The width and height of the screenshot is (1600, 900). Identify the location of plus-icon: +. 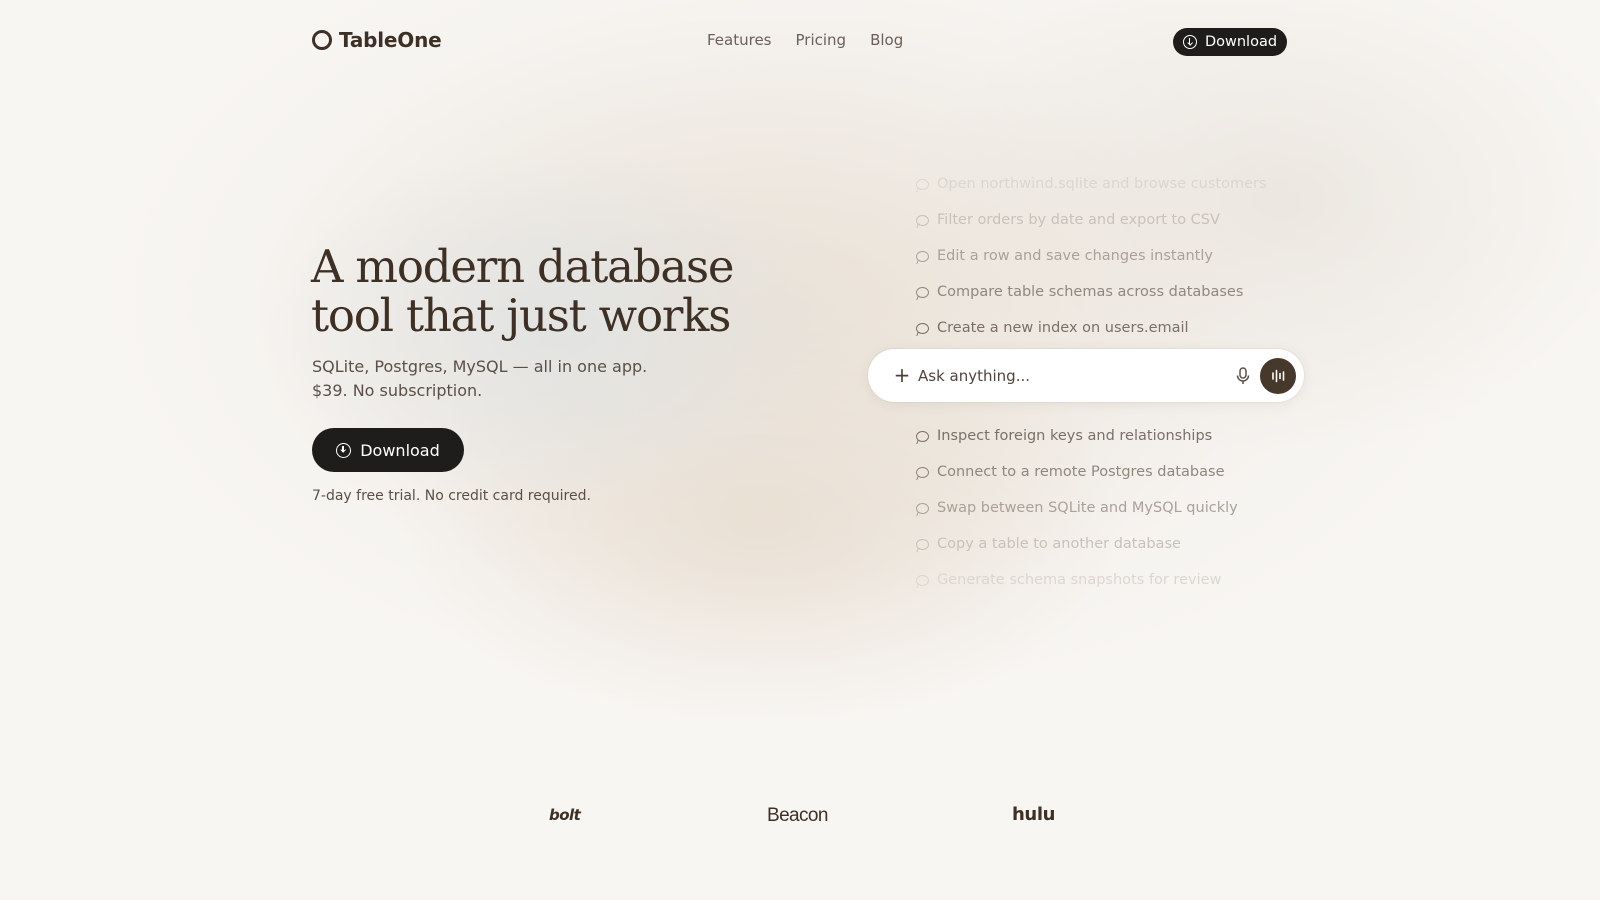
(902, 375).